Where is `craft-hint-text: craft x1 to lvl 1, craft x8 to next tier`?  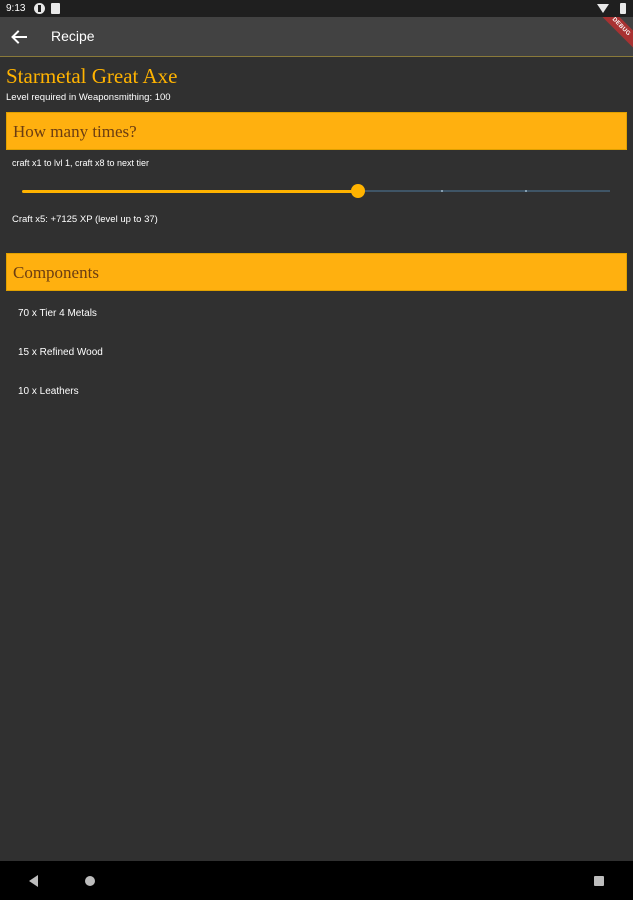
craft-hint-text: craft x1 to lvl 1, craft x8 to next tier is located at coordinates (81, 163).